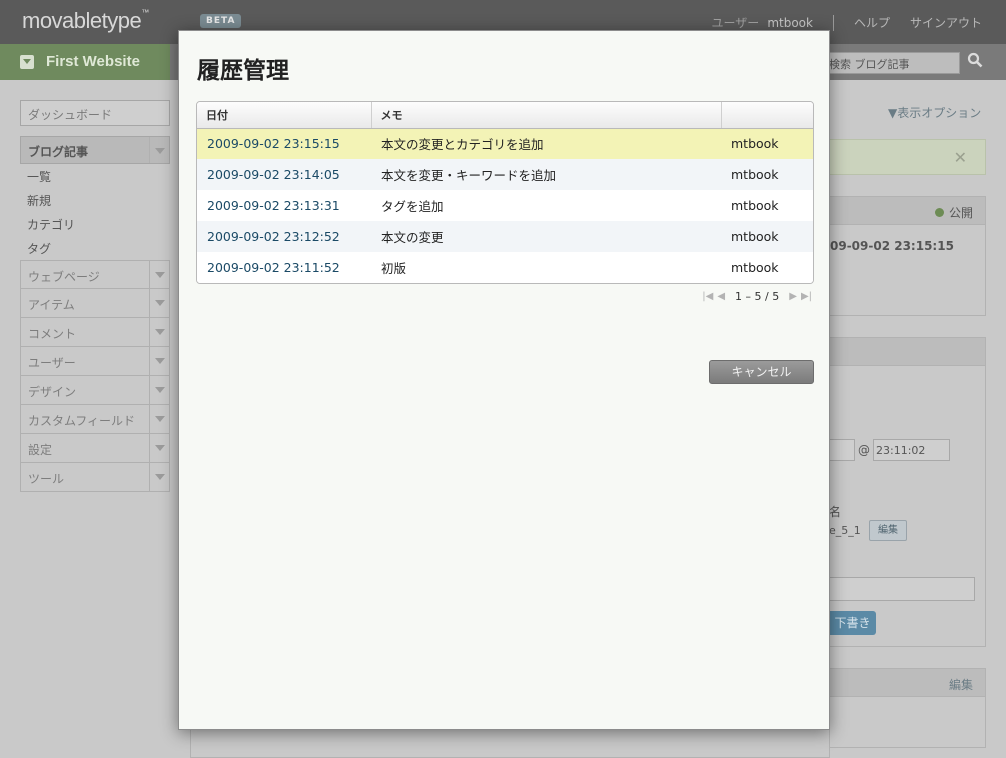 The width and height of the screenshot is (1006, 758). I want to click on sidebar-item-user: ユーザー, so click(95, 361).